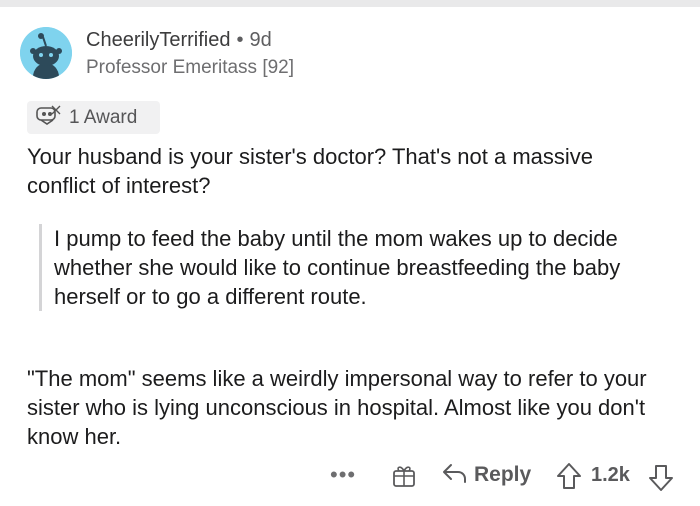 The width and height of the screenshot is (700, 506). What do you see at coordinates (503, 474) in the screenshot?
I see `reply-label: Reply` at bounding box center [503, 474].